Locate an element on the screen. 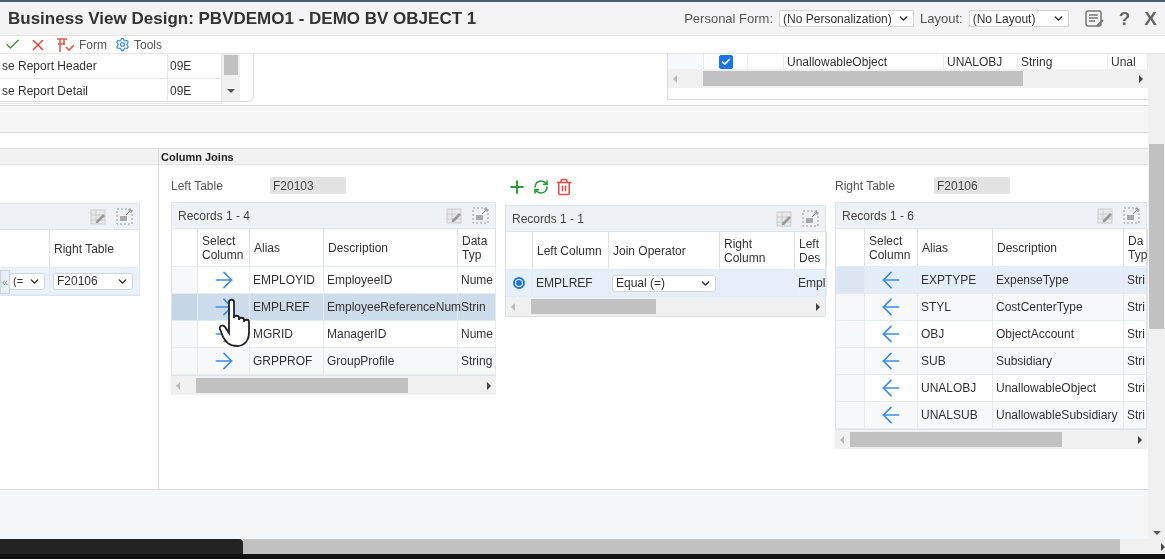  table-row: STYL CostCenterType Stri is located at coordinates (991, 307).